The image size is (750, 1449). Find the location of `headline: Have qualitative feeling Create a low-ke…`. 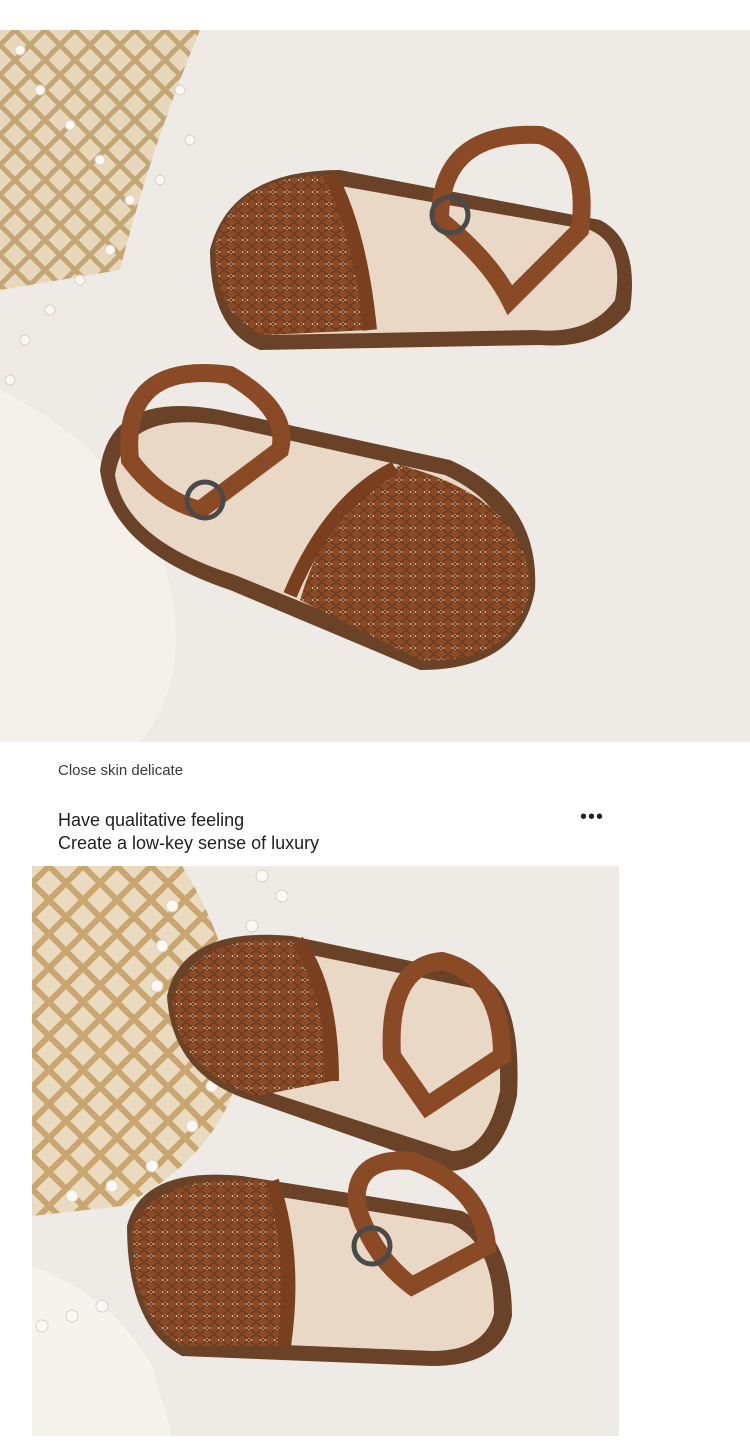

headline: Have qualitative feeling Create a low-ke… is located at coordinates (188, 832).